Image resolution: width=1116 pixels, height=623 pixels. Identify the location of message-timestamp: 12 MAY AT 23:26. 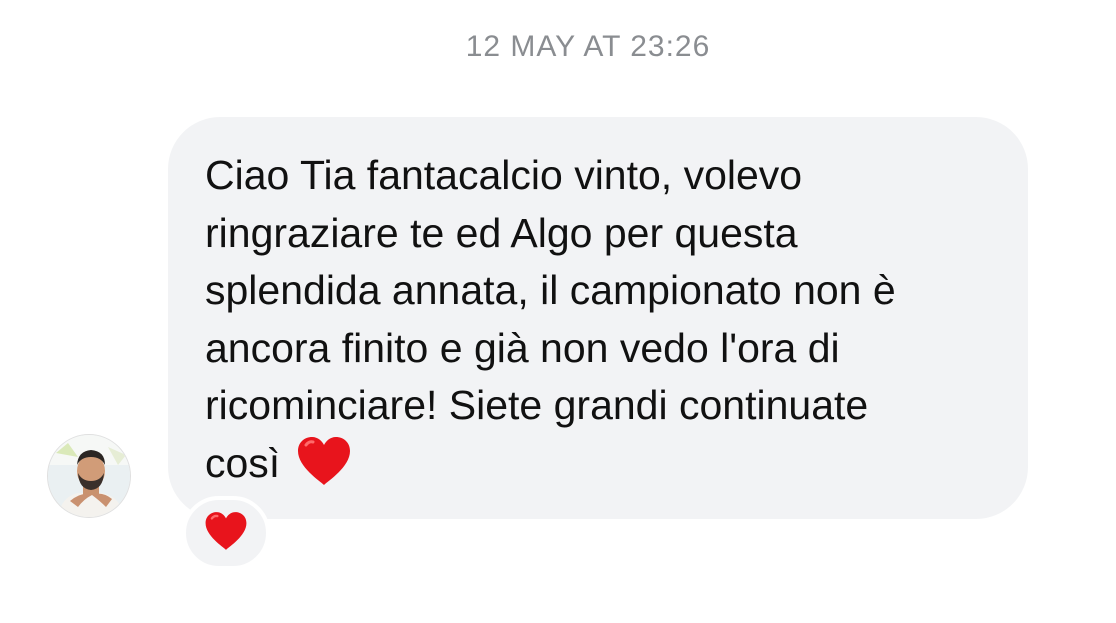
(588, 46).